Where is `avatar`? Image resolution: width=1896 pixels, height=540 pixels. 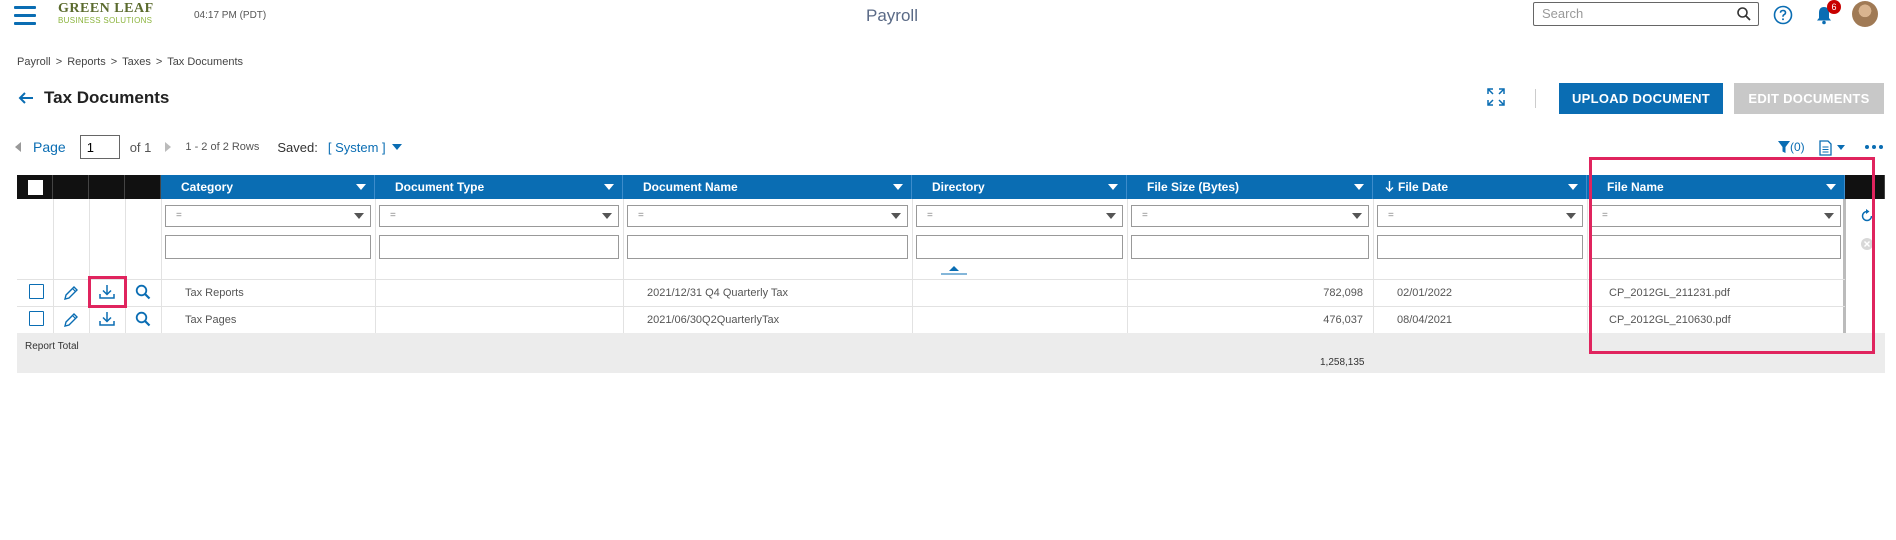
avatar is located at coordinates (1865, 14).